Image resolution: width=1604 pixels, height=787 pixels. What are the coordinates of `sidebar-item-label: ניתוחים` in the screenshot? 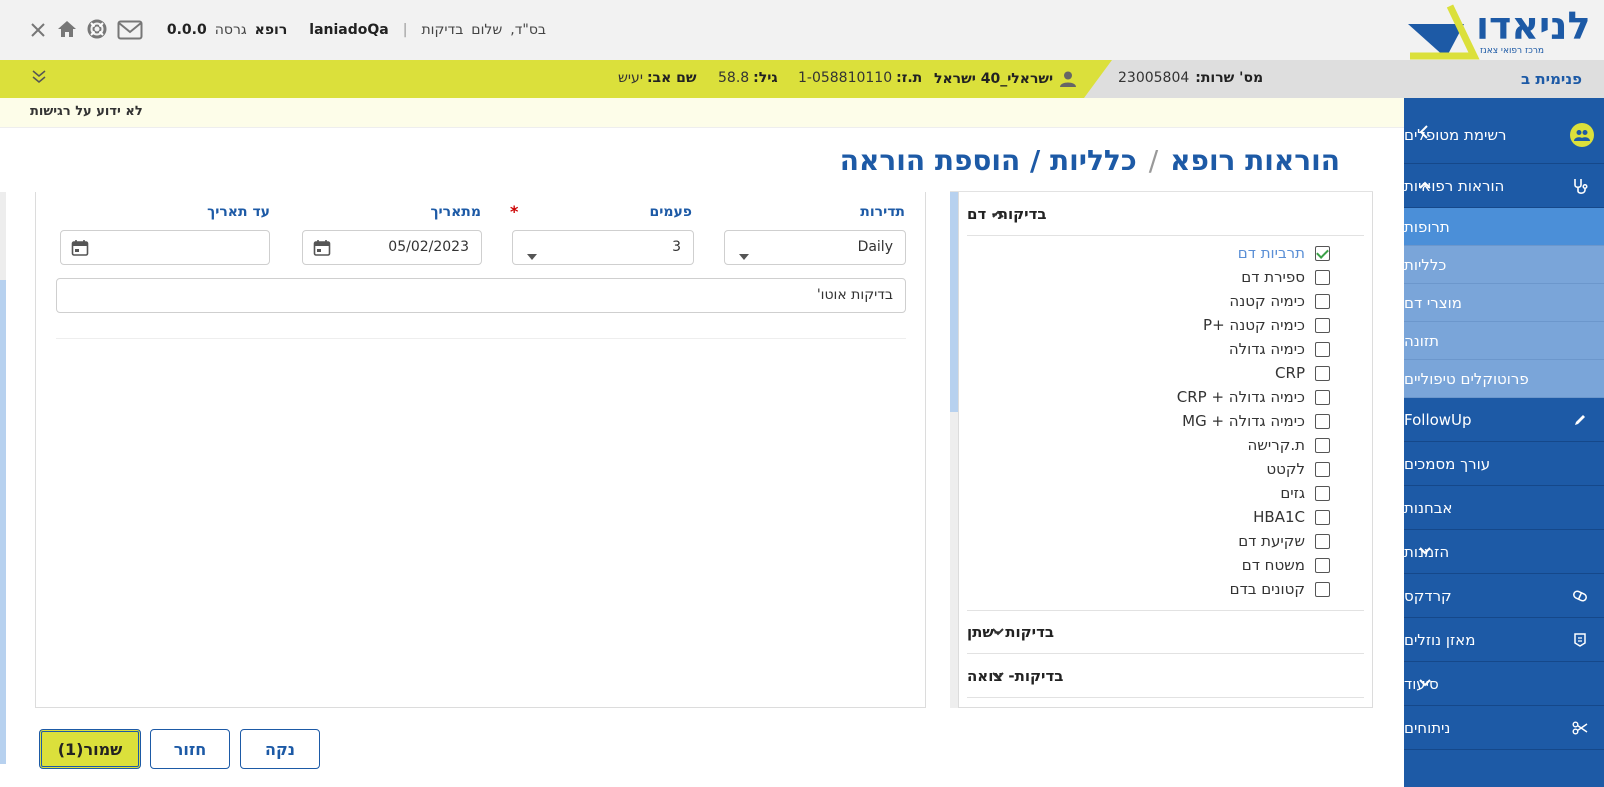 It's located at (1427, 727).